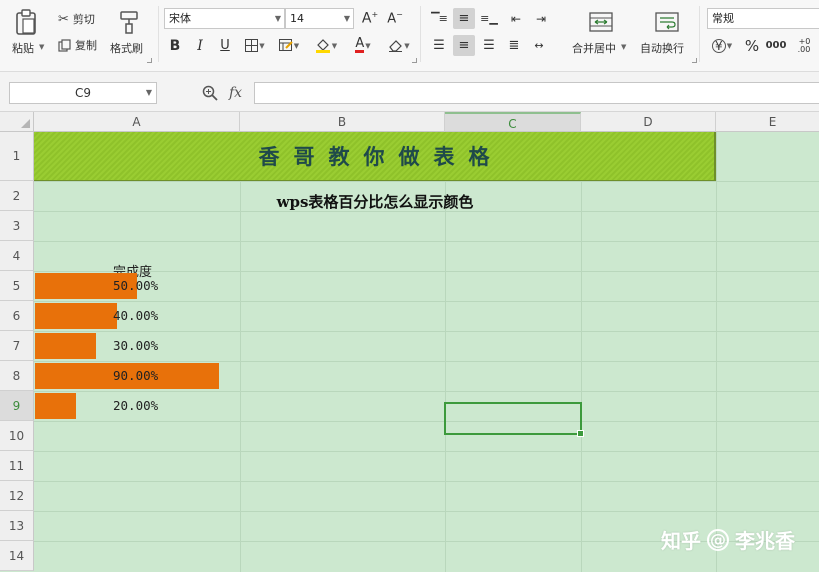 The image size is (819, 572). What do you see at coordinates (17, 156) in the screenshot?
I see `row-header-1: 1` at bounding box center [17, 156].